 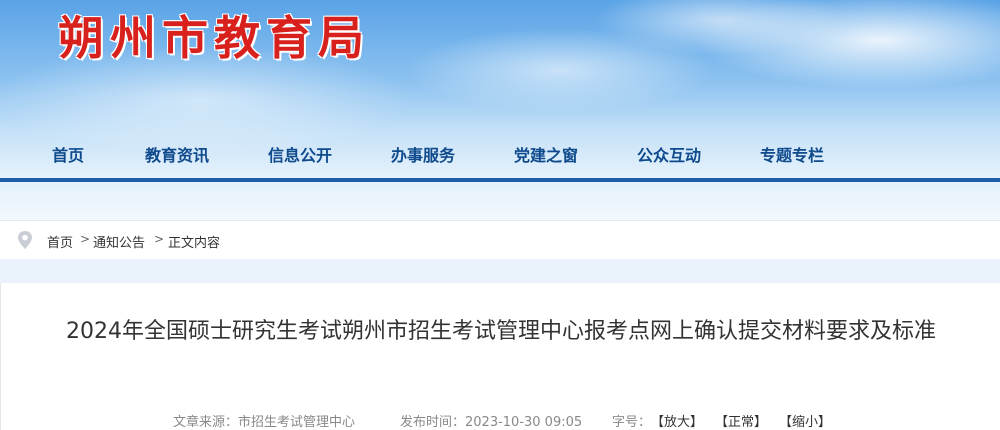 I want to click on font-enlarge-button: 【放大】, so click(x=677, y=420).